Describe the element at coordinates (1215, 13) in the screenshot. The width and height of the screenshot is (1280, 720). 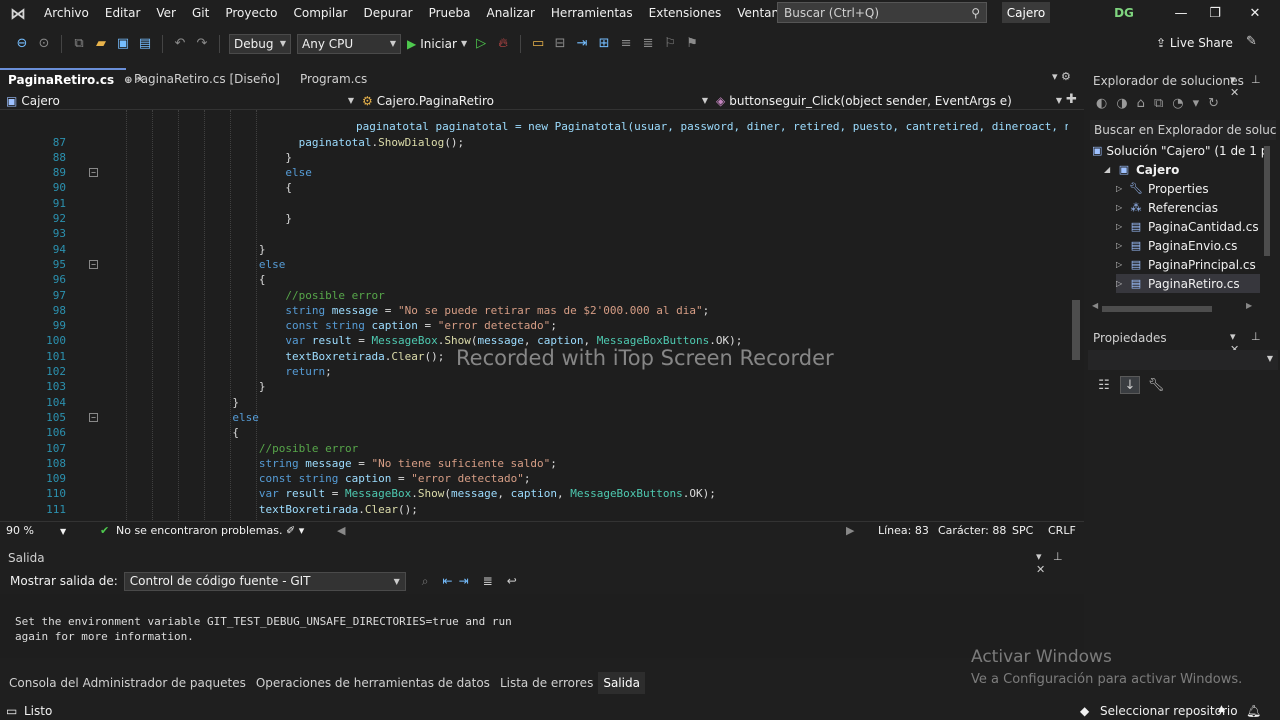
I see `maximize-icon: ❐` at that location.